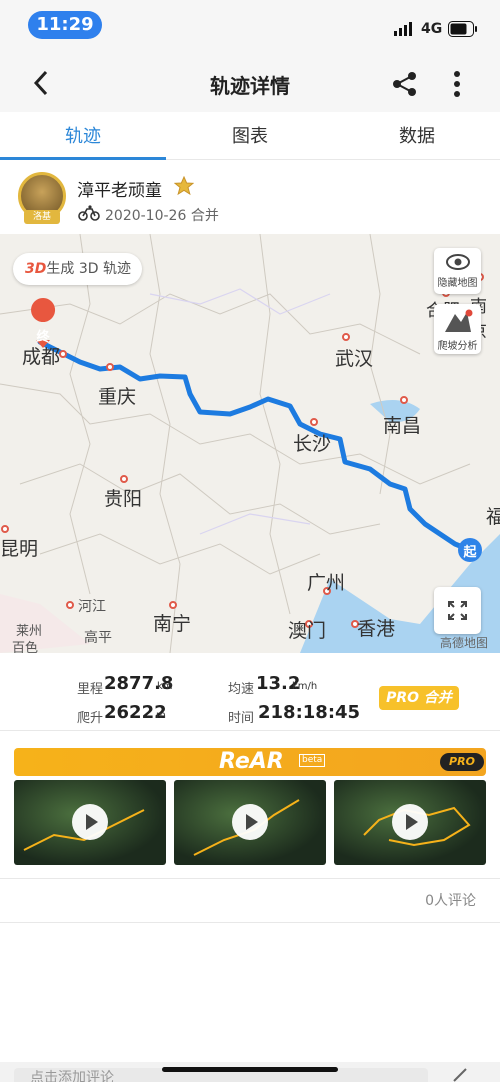  I want to click on rear-beta-badge: beta, so click(312, 760).